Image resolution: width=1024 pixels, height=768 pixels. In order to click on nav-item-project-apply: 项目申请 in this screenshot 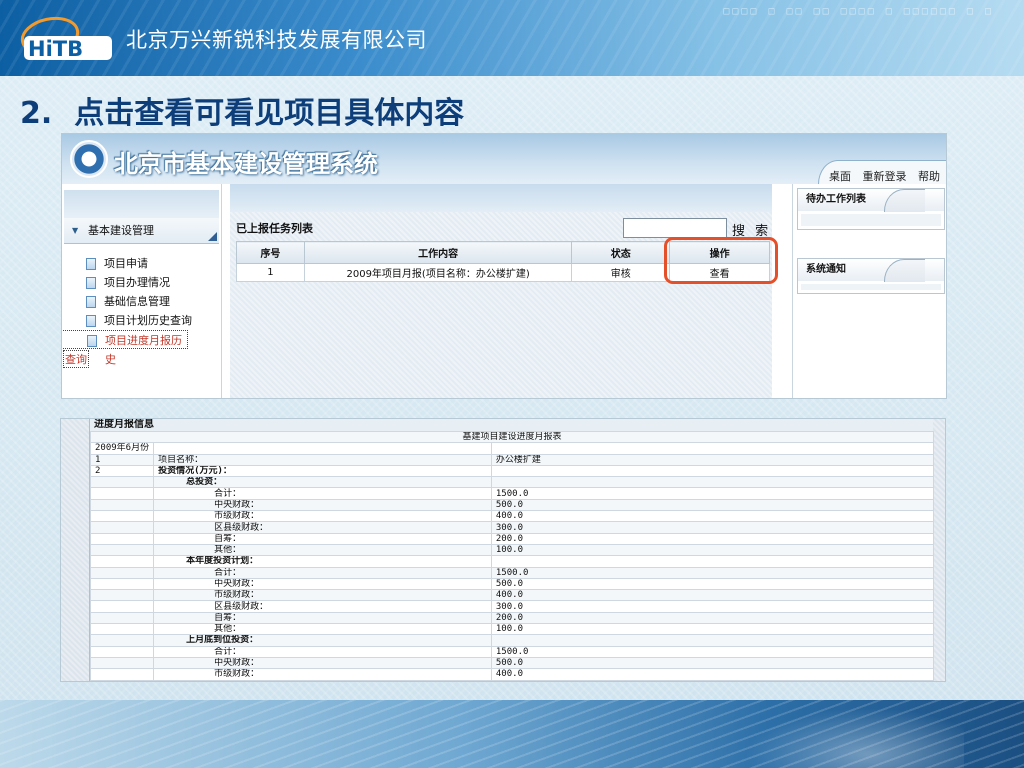, I will do `click(153, 263)`.